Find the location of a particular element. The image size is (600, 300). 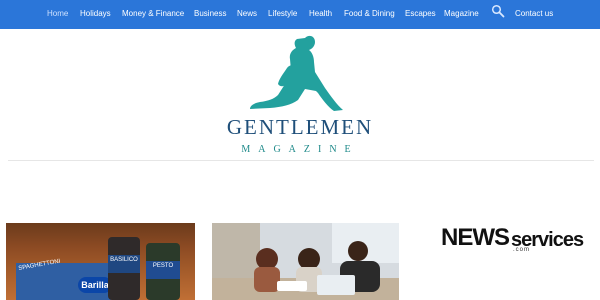

basilico-text: BASILICO is located at coordinates (124, 260).